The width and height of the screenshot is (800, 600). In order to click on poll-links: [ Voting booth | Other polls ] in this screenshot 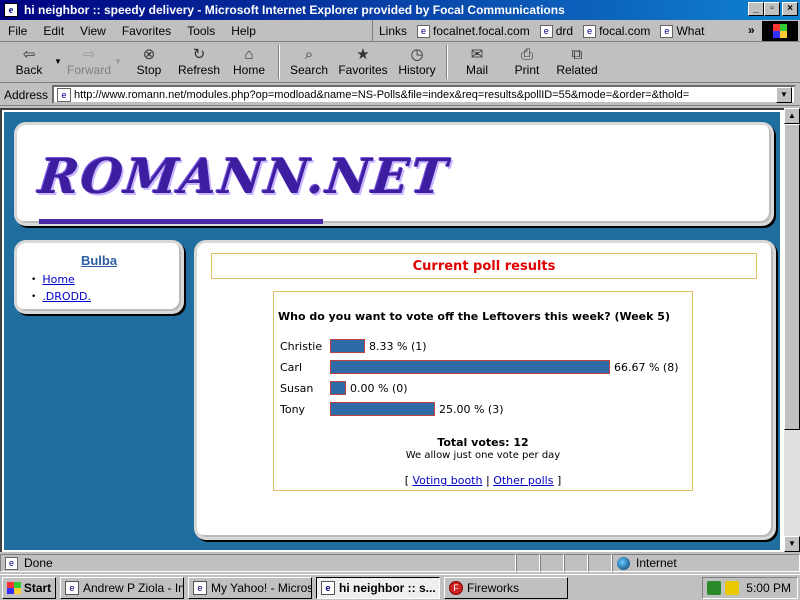, I will do `click(483, 480)`.